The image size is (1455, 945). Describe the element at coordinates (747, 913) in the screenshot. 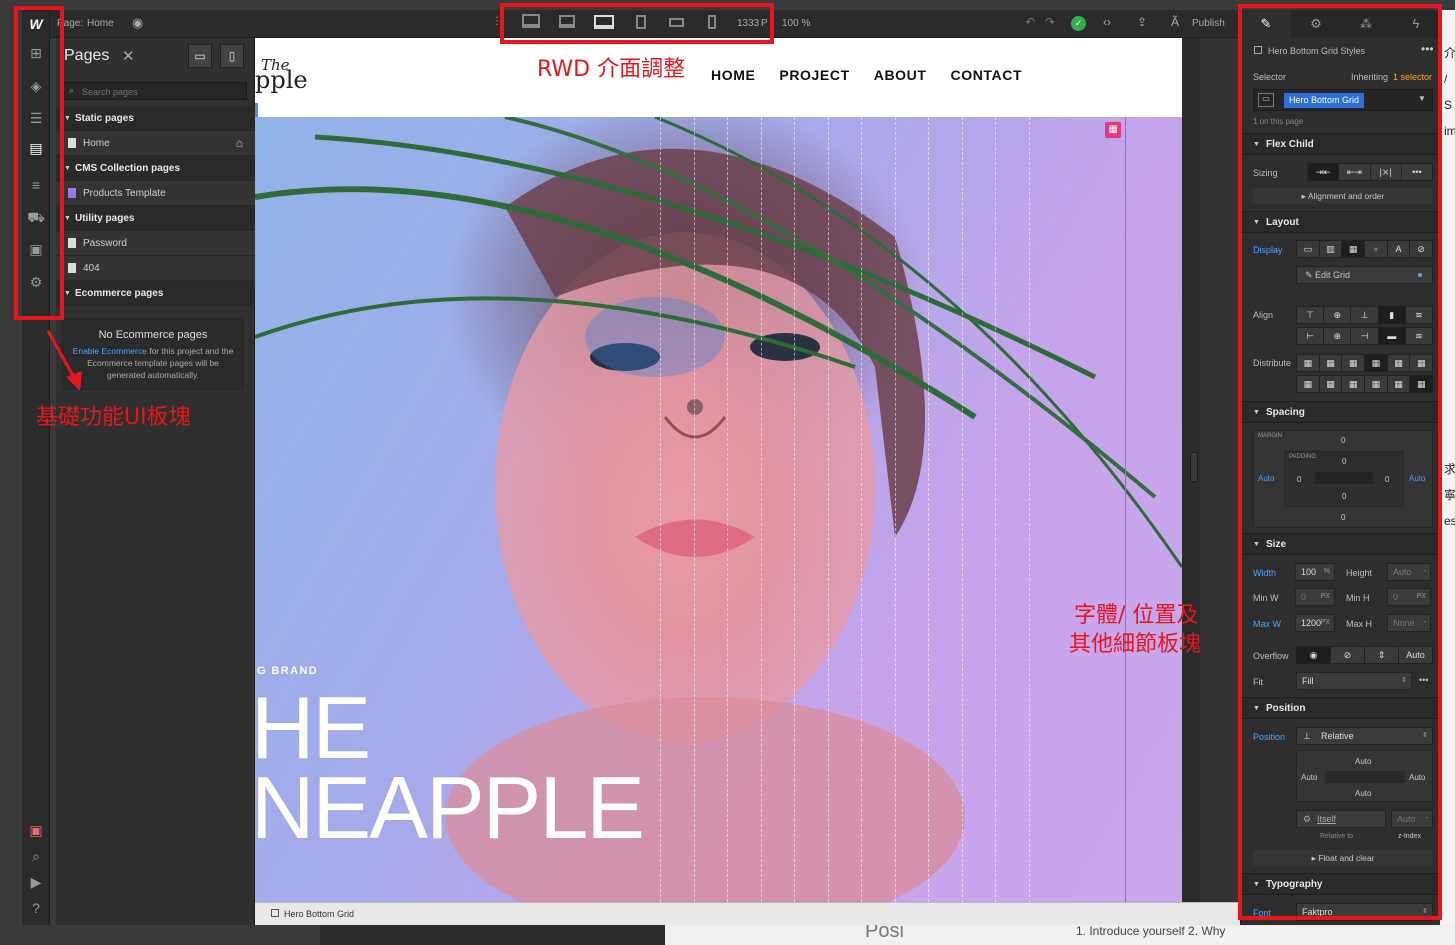

I see `breadcrumb-bar: Hero Bottom Grid` at that location.